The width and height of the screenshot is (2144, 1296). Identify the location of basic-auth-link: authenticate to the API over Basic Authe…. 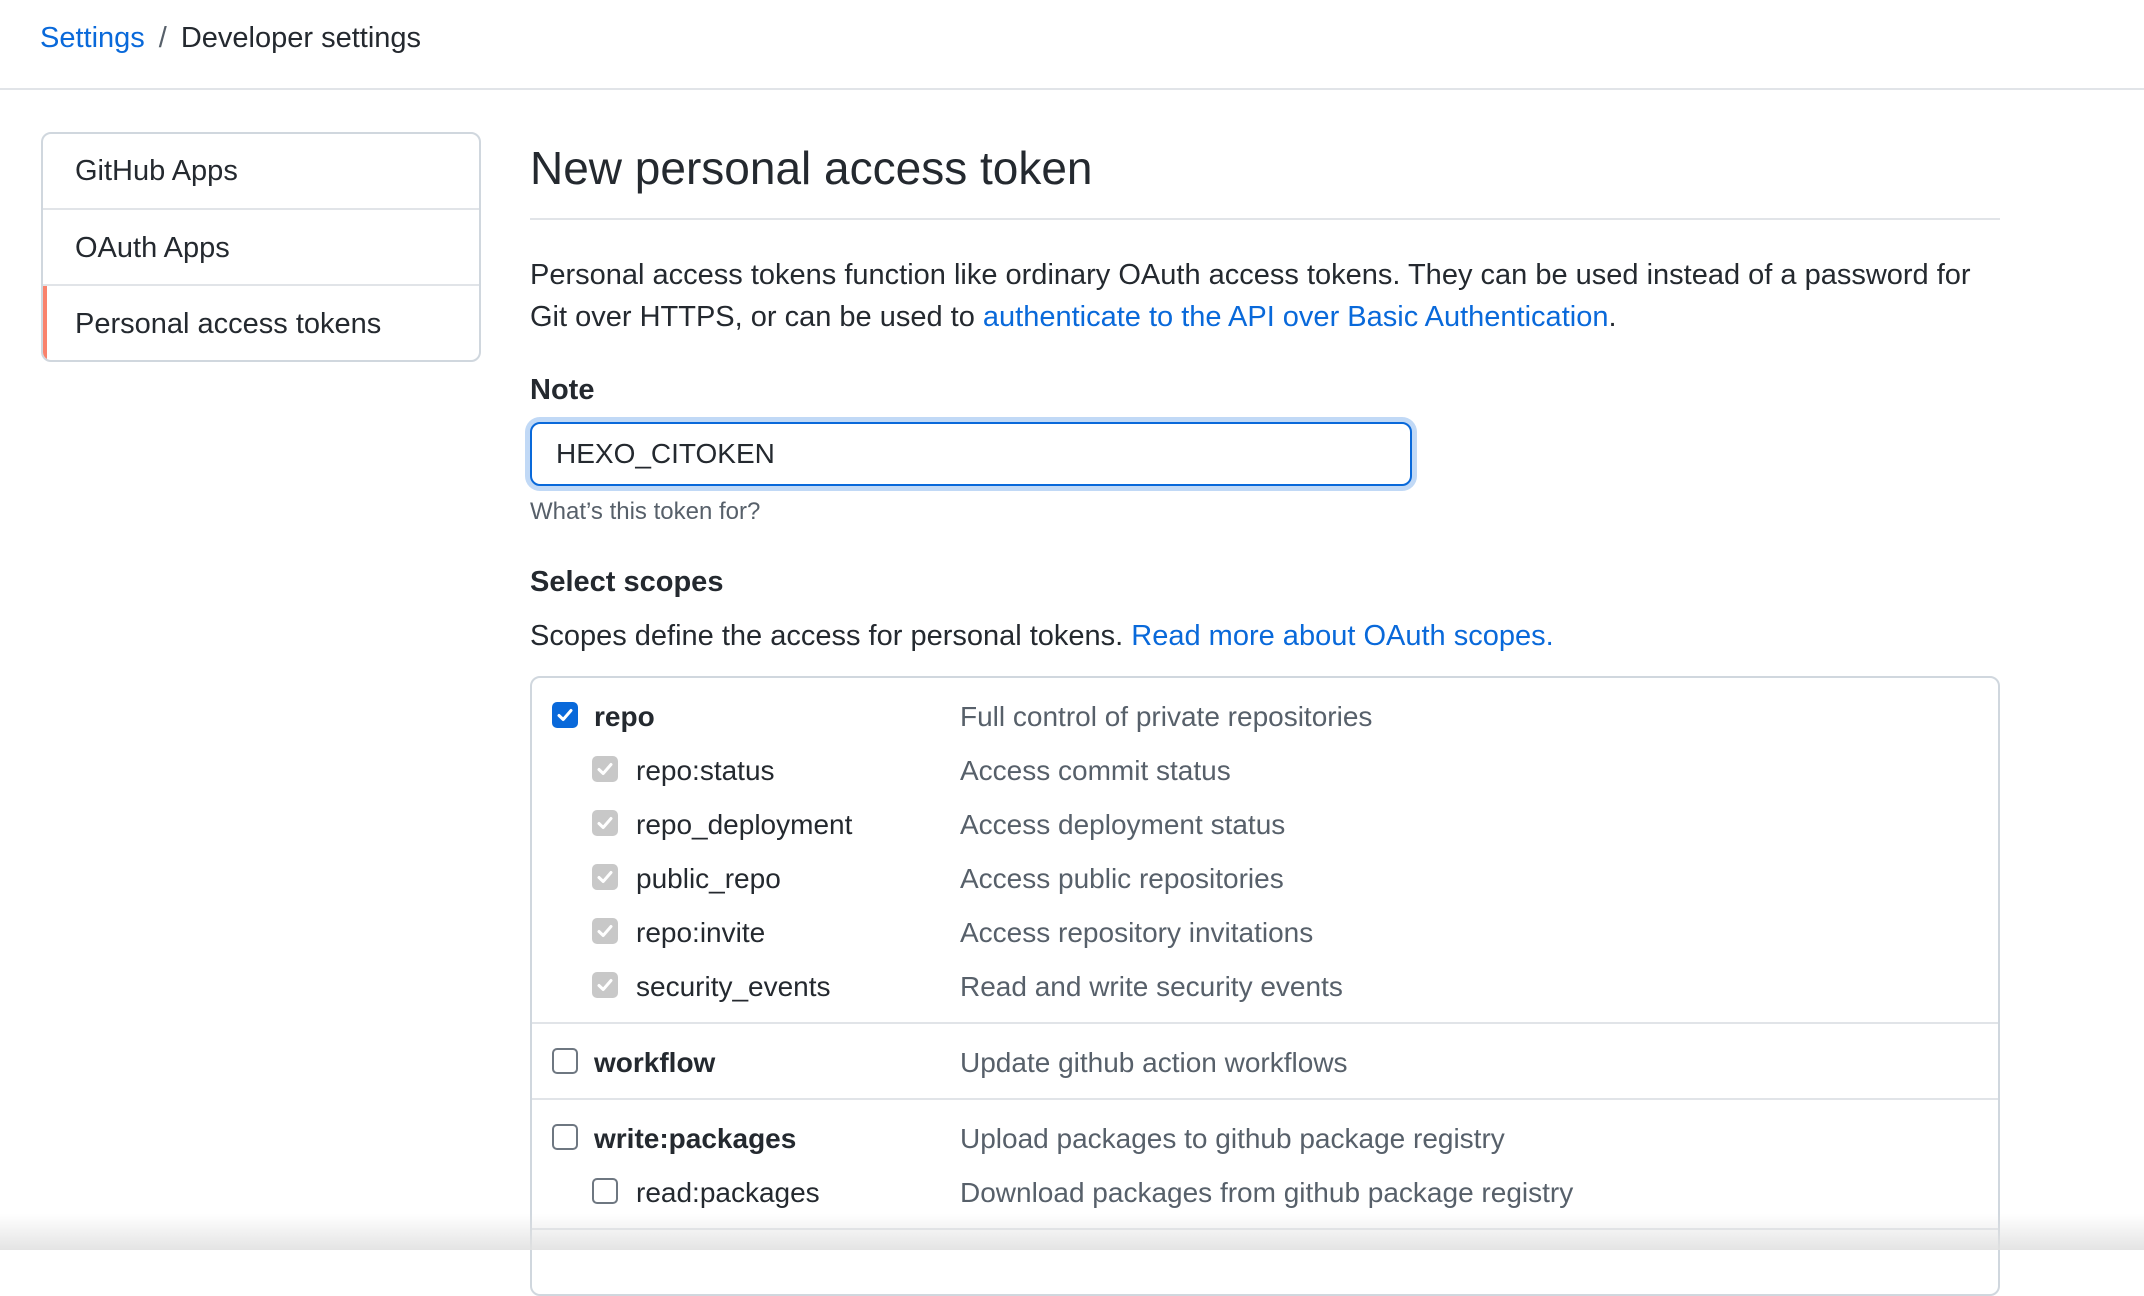
(1296, 317).